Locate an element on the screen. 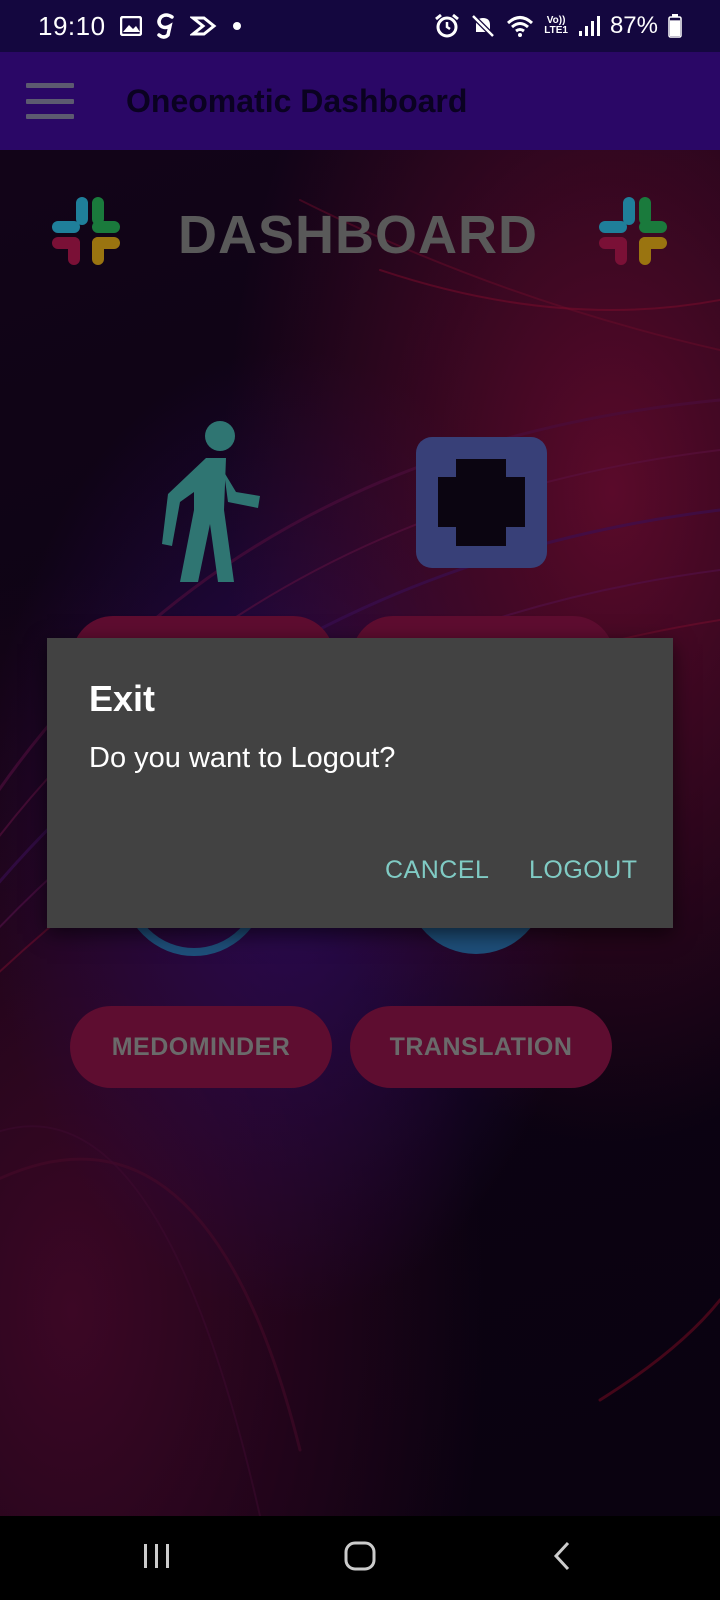 This screenshot has width=720, height=1600. hamburger-menu-icon is located at coordinates (50, 101).